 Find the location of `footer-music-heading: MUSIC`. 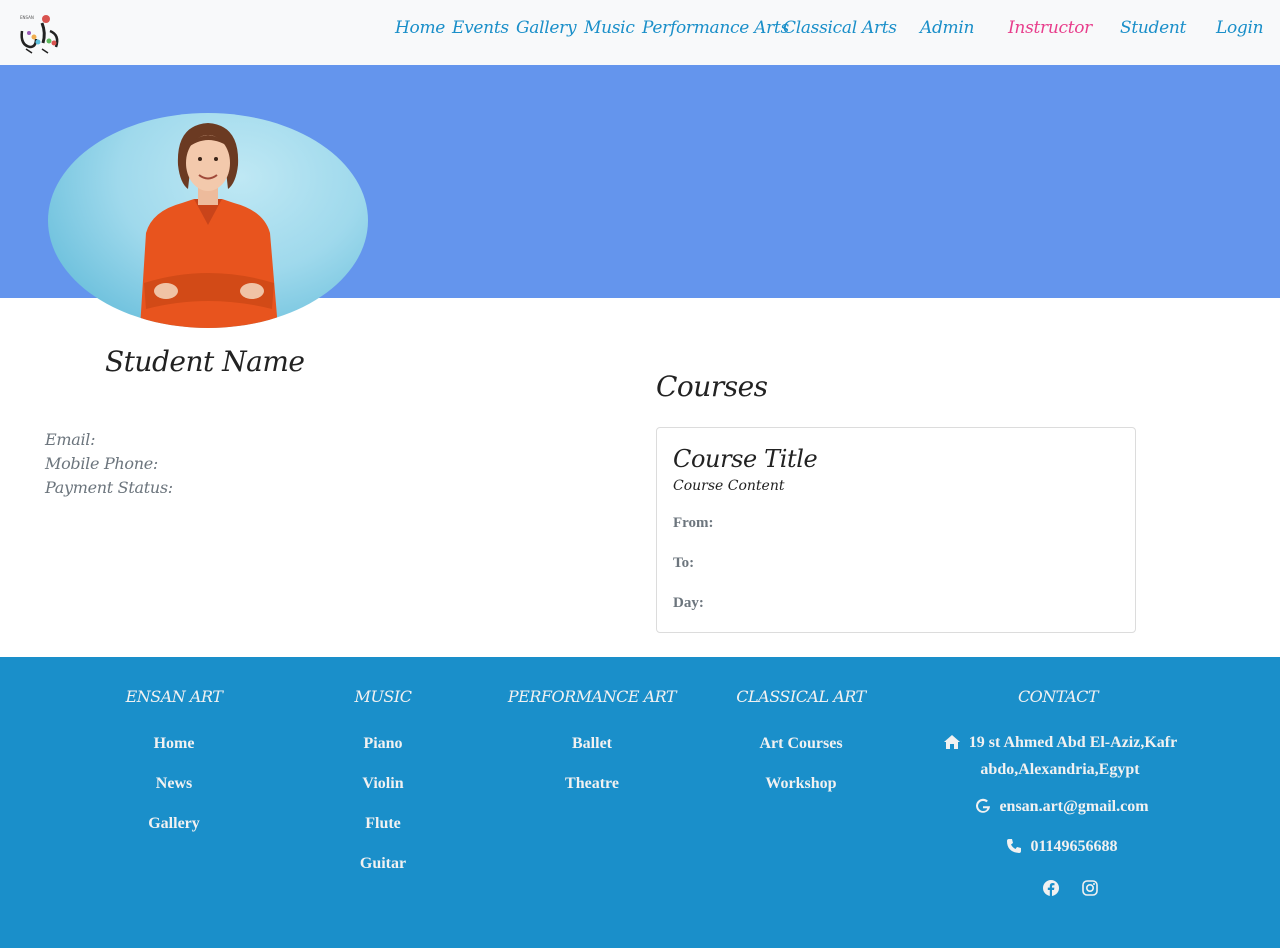

footer-music-heading: MUSIC is located at coordinates (383, 696).